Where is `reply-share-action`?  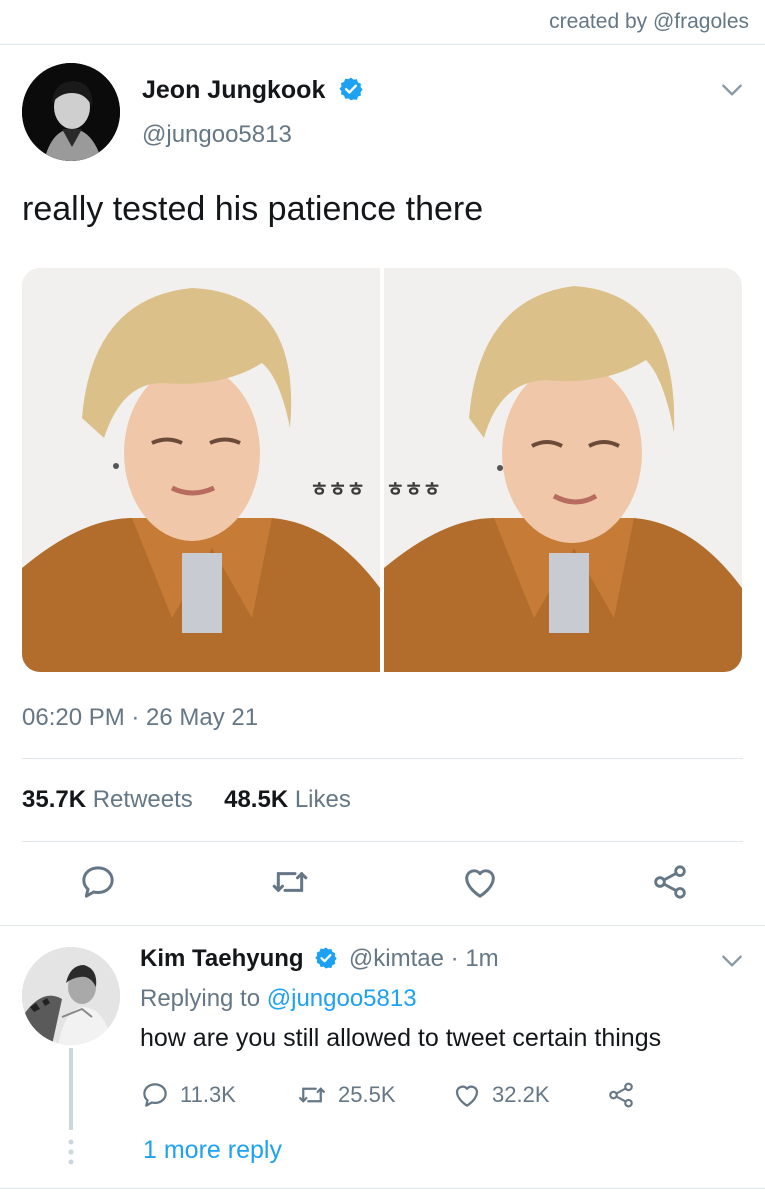 reply-share-action is located at coordinates (626, 1095).